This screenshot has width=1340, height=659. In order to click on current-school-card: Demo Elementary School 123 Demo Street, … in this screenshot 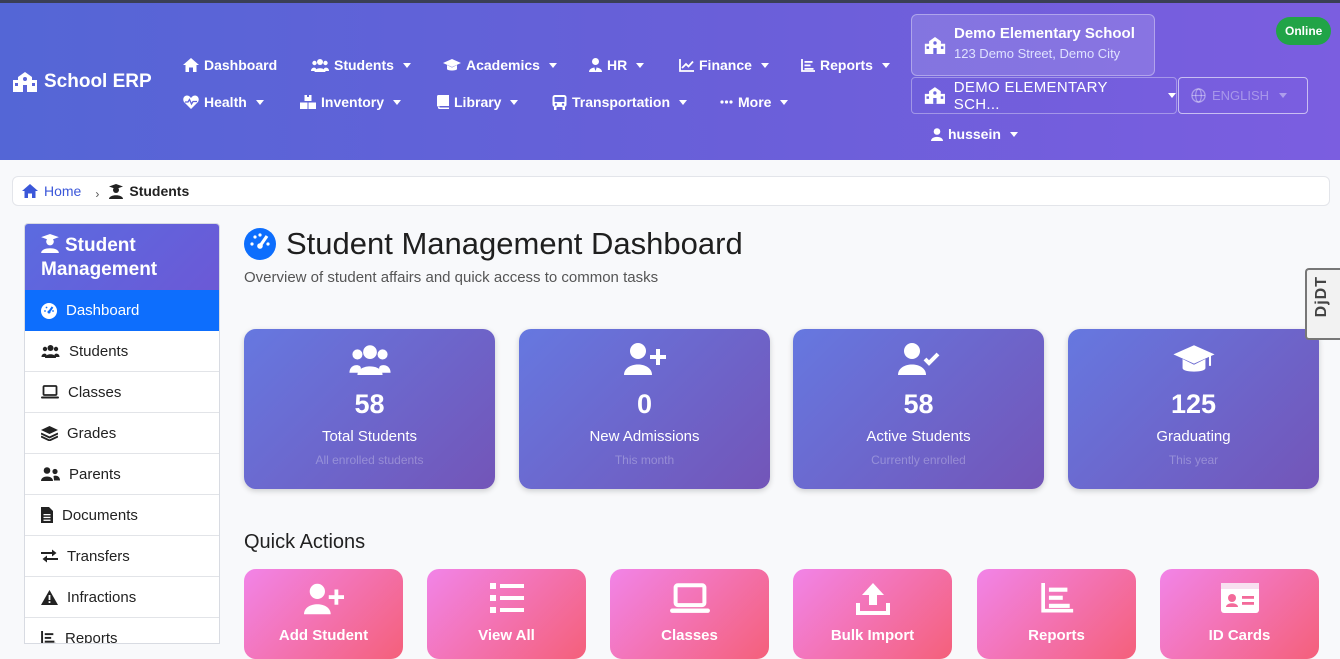, I will do `click(1033, 45)`.